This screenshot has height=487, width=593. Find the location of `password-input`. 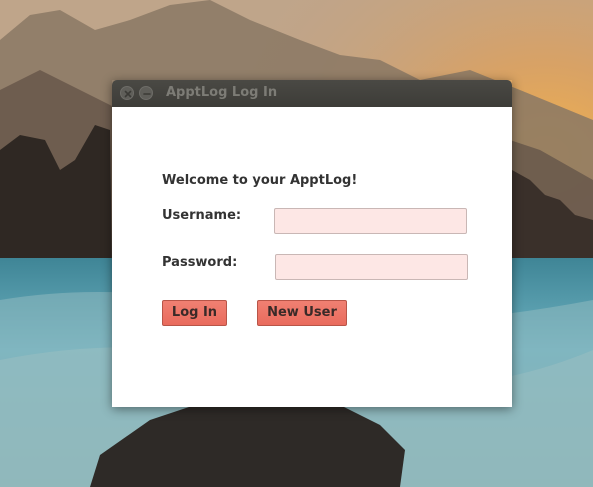

password-input is located at coordinates (371, 267).